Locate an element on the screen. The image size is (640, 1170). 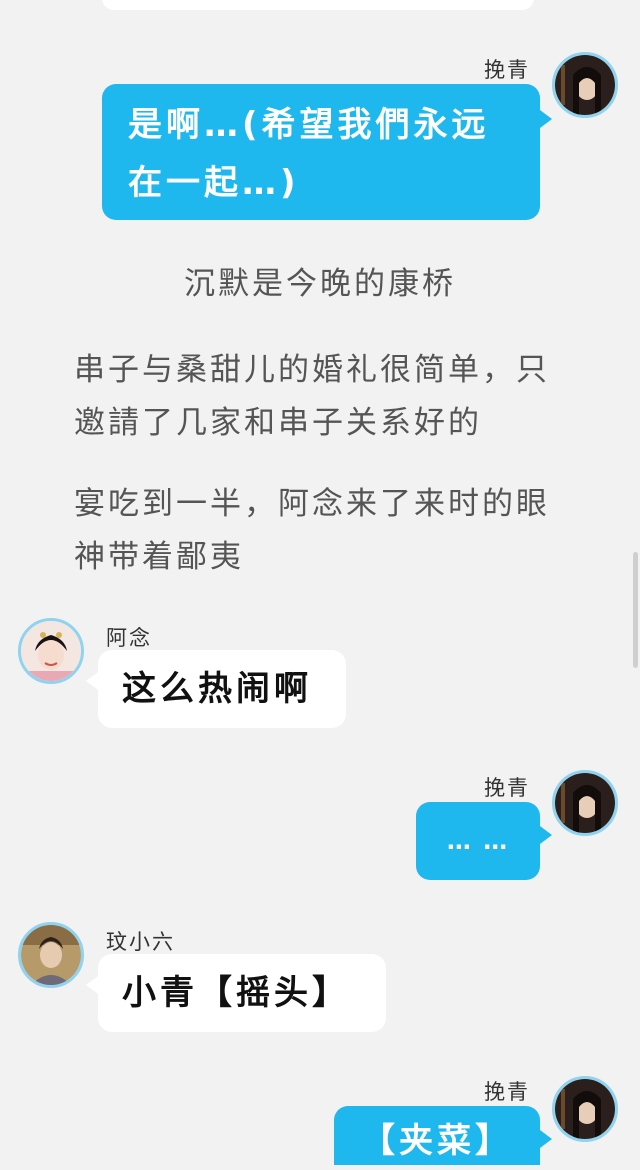
message-text: 【夹菜】 is located at coordinates (437, 1141).